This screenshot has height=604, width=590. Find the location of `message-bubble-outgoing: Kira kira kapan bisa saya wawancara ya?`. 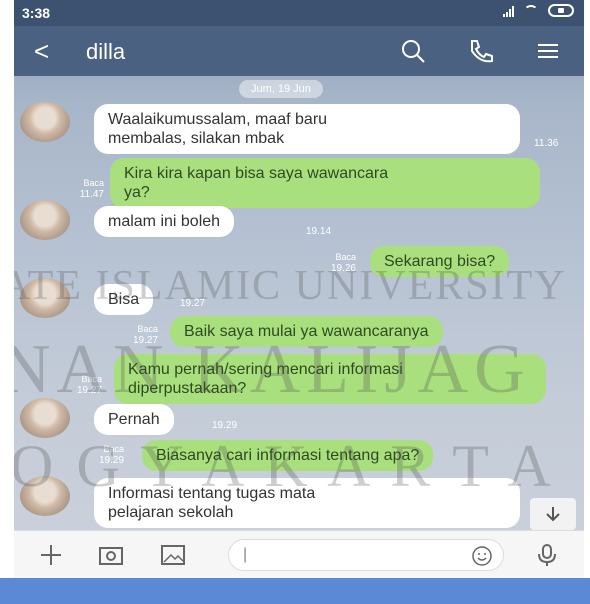

message-bubble-outgoing: Kira kira kapan bisa saya wawancara ya? is located at coordinates (325, 183).